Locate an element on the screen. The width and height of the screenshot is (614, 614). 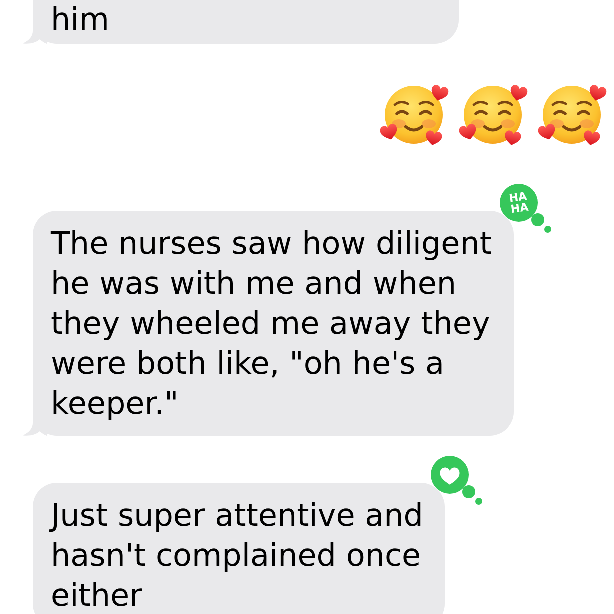
reaction-bubble-icon is located at coordinates (526, 208).